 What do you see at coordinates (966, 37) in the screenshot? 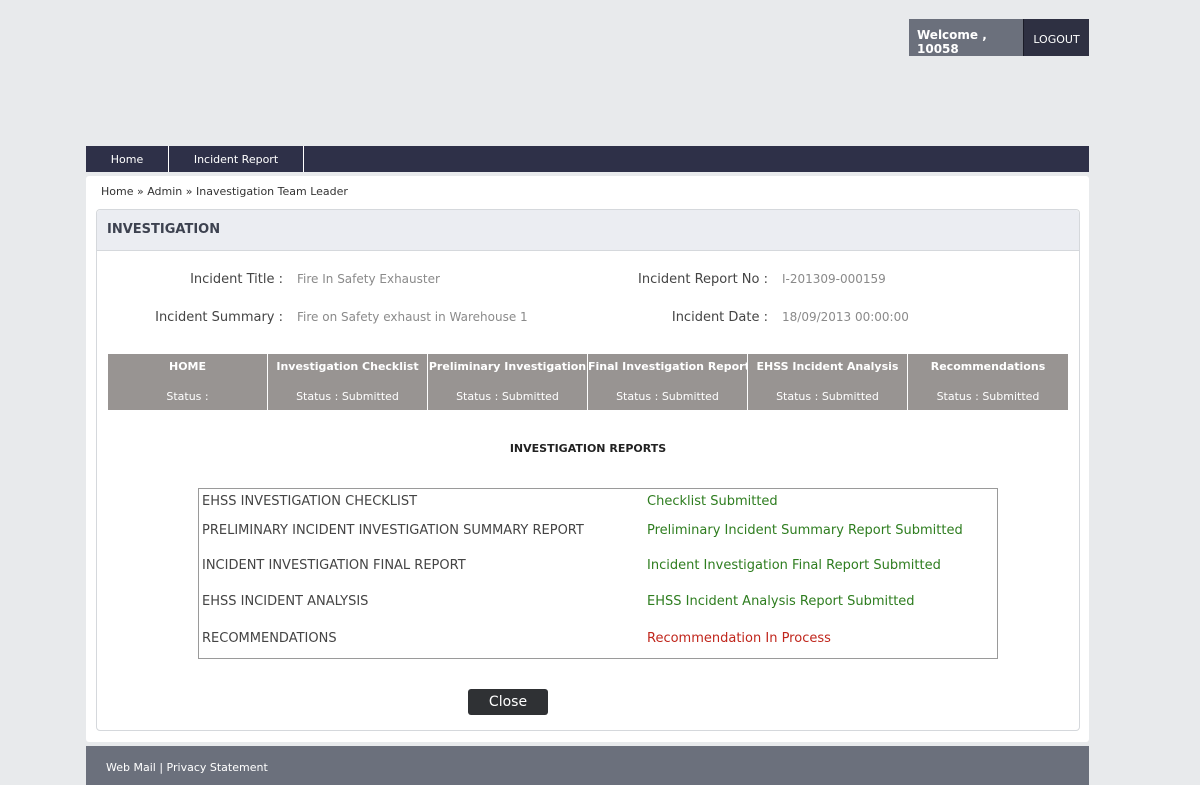
I see `welcome-text: Welcome , 10058` at bounding box center [966, 37].